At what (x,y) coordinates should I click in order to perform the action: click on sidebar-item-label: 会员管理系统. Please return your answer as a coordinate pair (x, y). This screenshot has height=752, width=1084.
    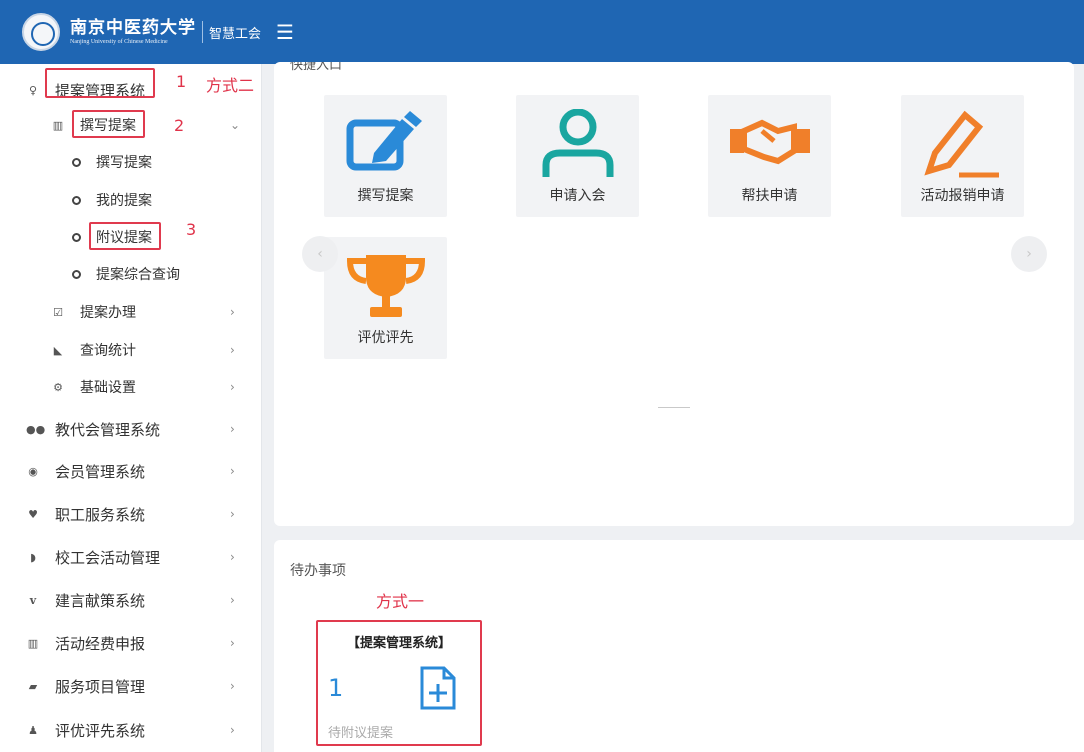
    Looking at the image, I should click on (100, 471).